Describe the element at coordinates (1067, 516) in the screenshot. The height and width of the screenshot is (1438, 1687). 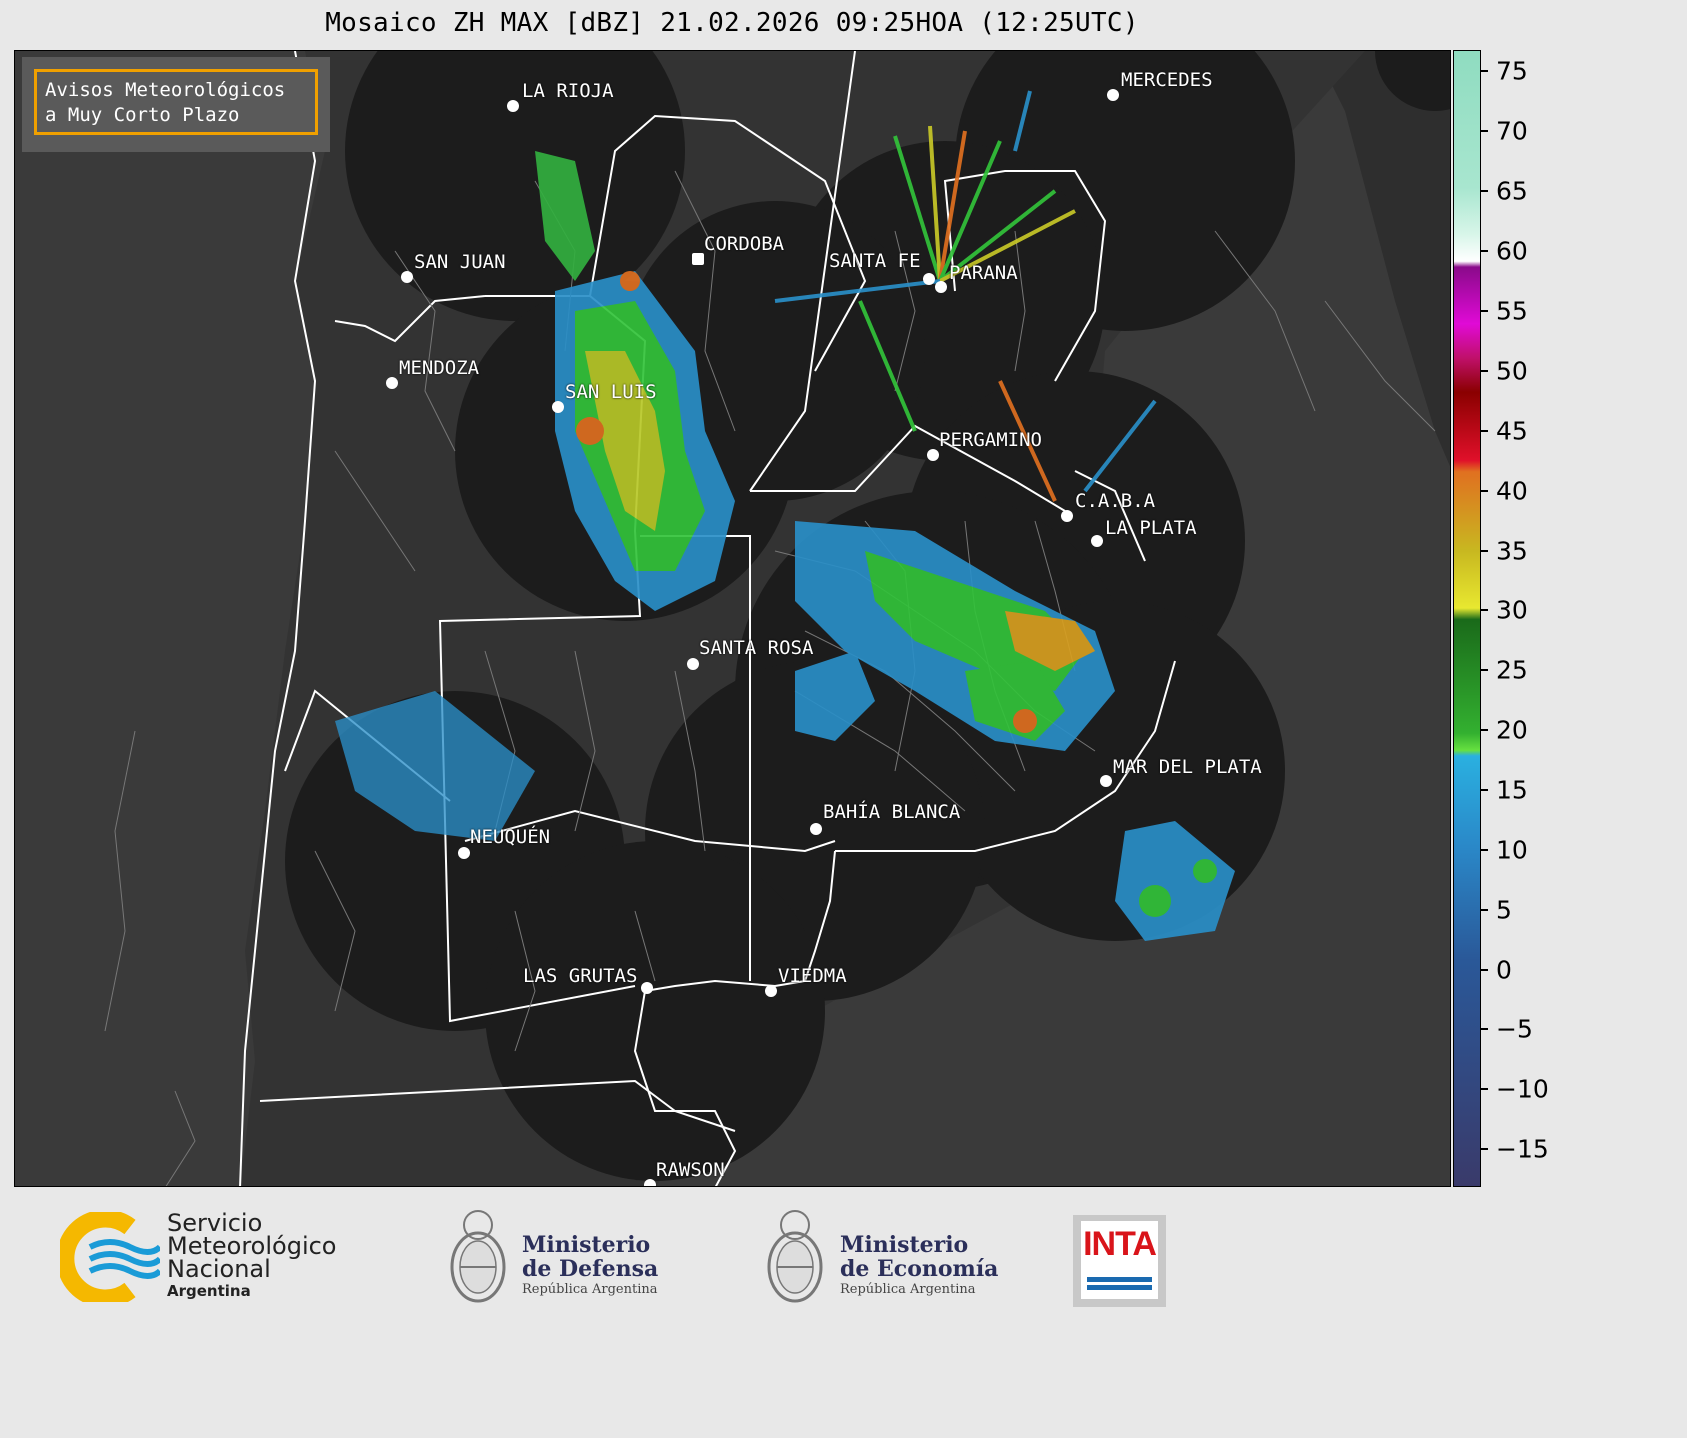
I see `city-dot-caba` at that location.